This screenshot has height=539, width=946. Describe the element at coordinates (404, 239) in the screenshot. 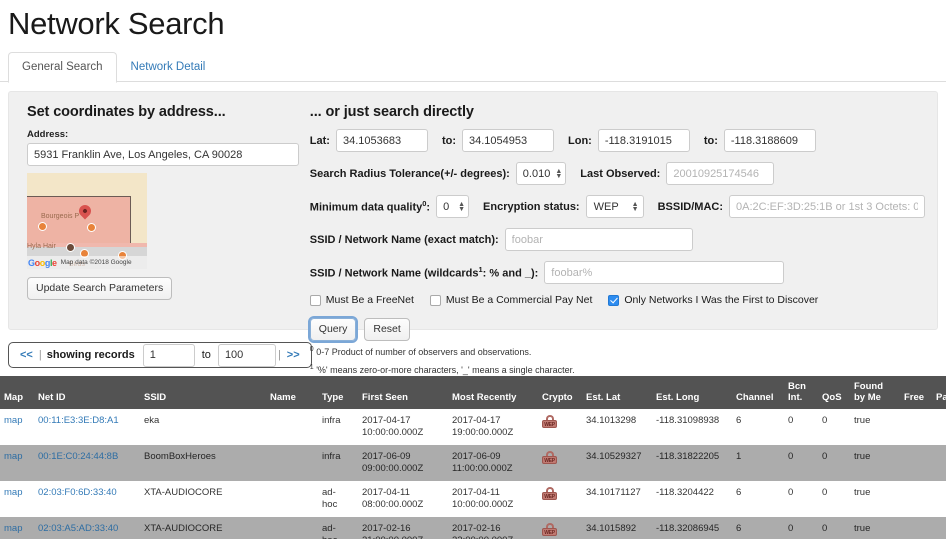

I see `ssid-exact-label: SSID / Network Name (exact match):` at that location.